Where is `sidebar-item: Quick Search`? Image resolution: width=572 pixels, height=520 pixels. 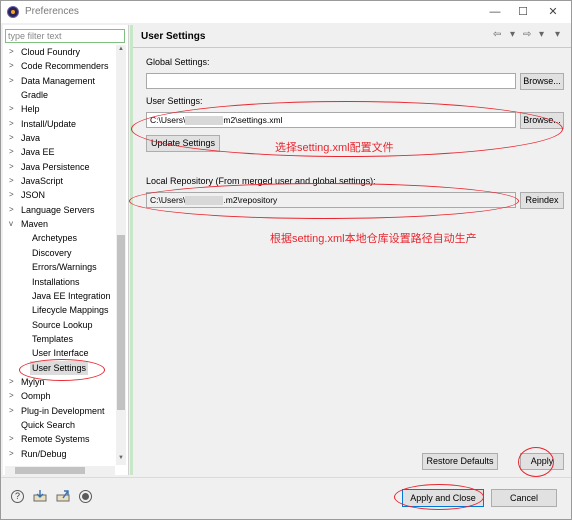 sidebar-item: Quick Search is located at coordinates (59, 425).